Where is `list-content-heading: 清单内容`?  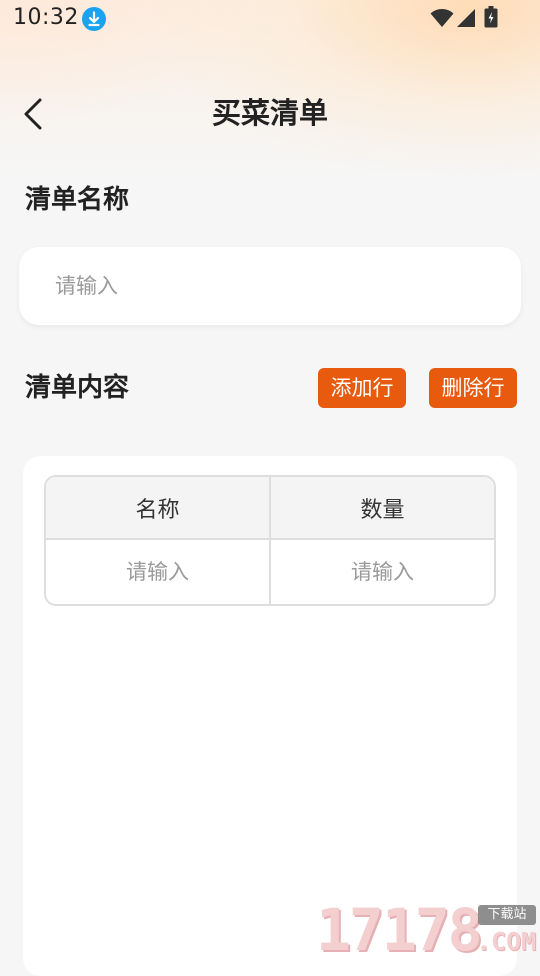
list-content-heading: 清单内容 is located at coordinates (77, 388).